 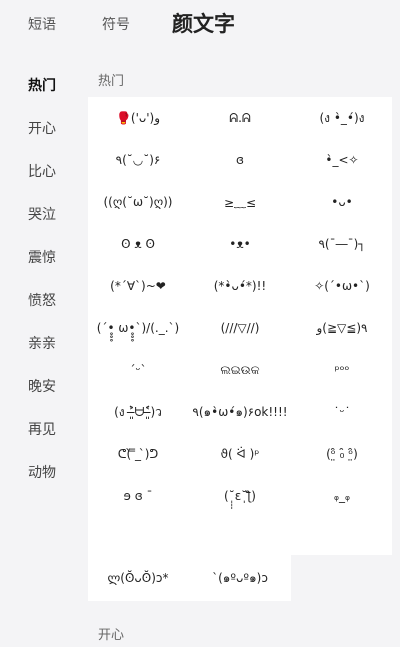 I want to click on sidebar-item-heart: 比心, so click(x=42, y=171).